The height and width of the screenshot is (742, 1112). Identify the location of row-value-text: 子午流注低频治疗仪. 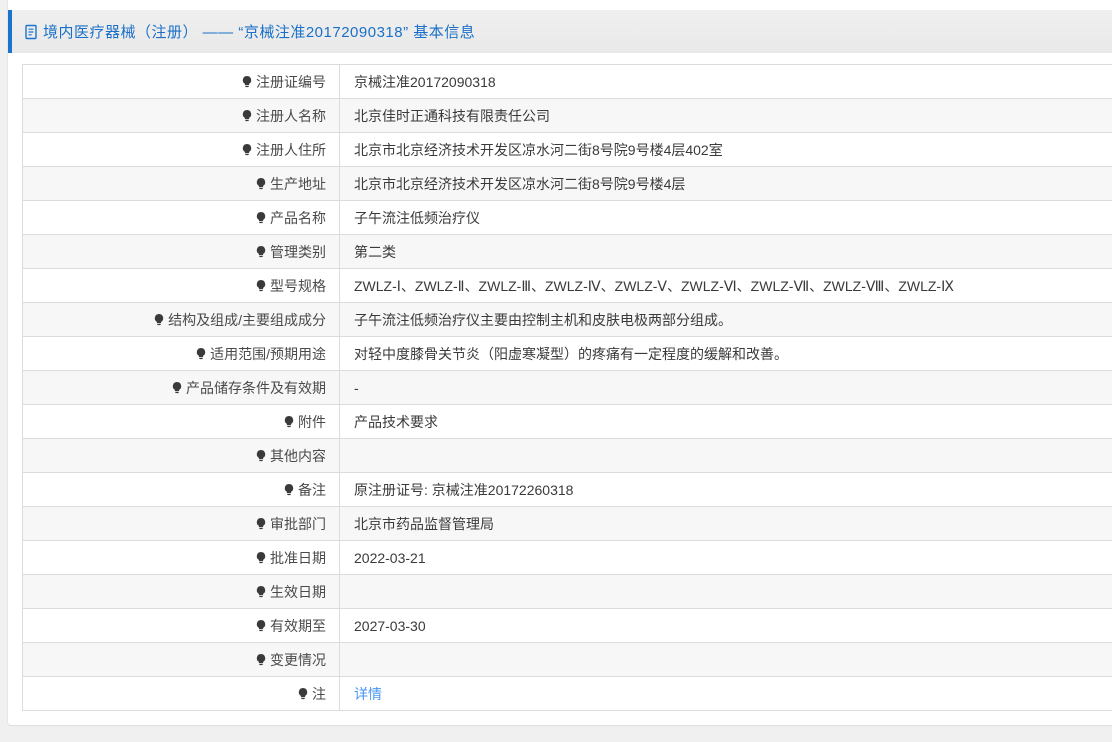
(417, 217).